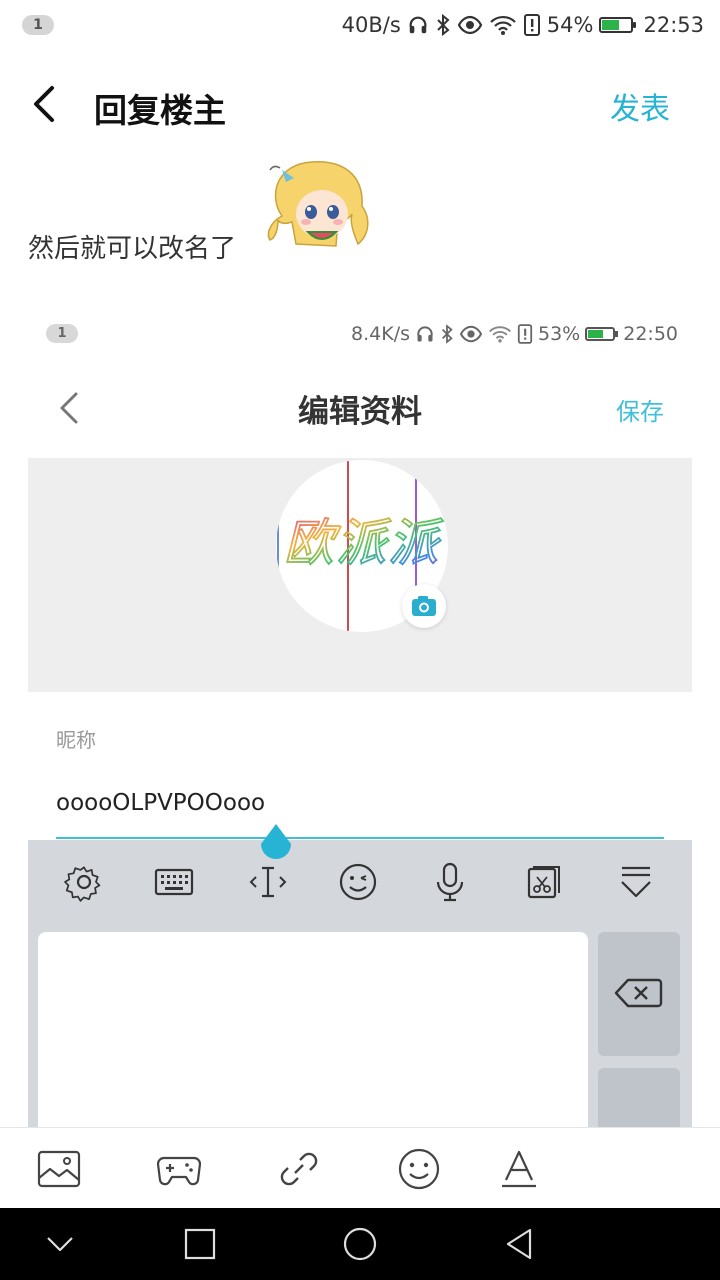 This screenshot has height=1280, width=720. What do you see at coordinates (276, 844) in the screenshot?
I see `text-cursor-handle` at bounding box center [276, 844].